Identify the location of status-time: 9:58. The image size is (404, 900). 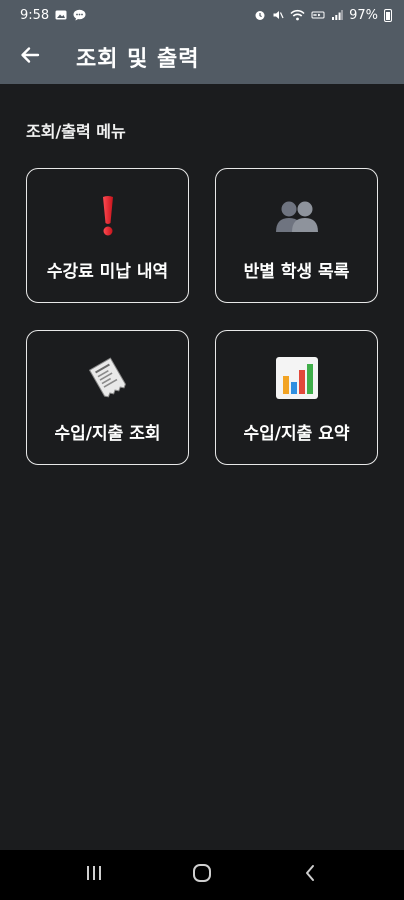
(35, 15).